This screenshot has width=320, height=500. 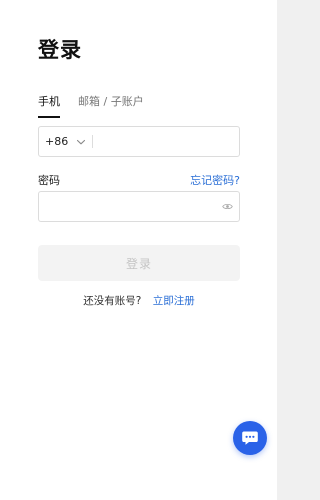 What do you see at coordinates (166, 141) in the screenshot?
I see `phone-input` at bounding box center [166, 141].